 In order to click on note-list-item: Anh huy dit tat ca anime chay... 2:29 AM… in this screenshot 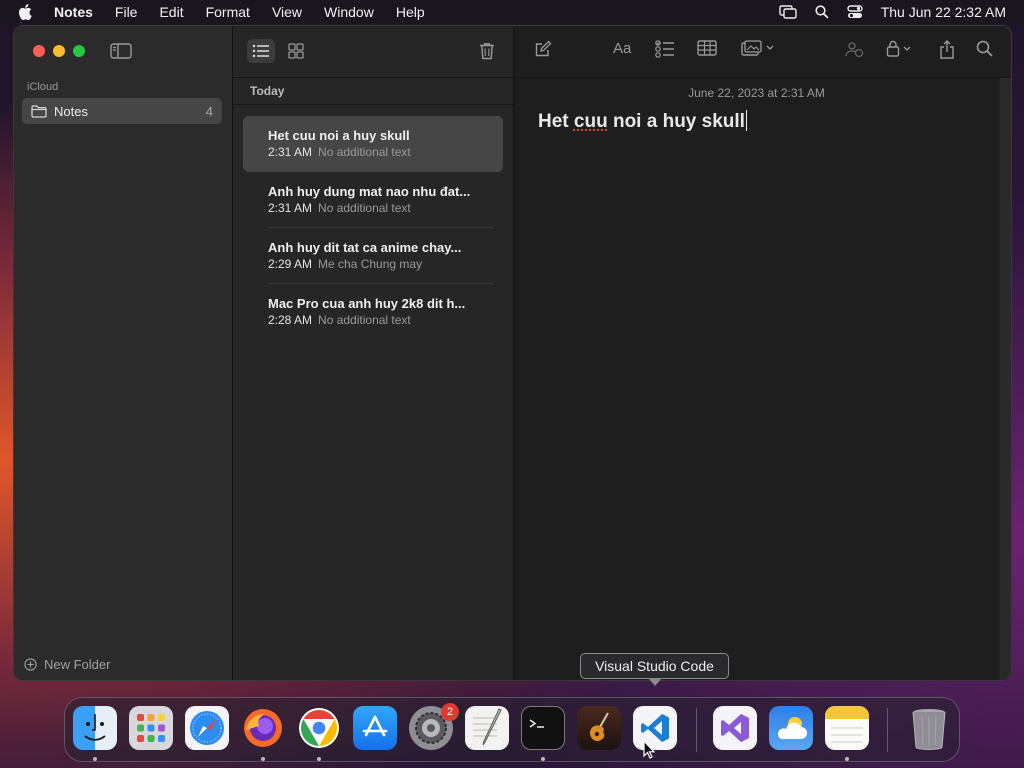, I will do `click(373, 256)`.